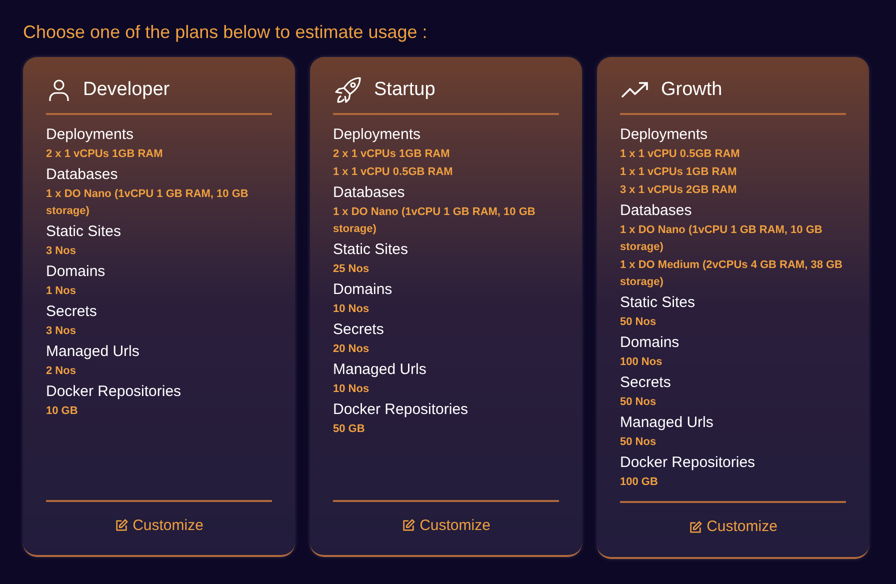 The image size is (896, 584). I want to click on spec-value: 20 Nos, so click(351, 349).